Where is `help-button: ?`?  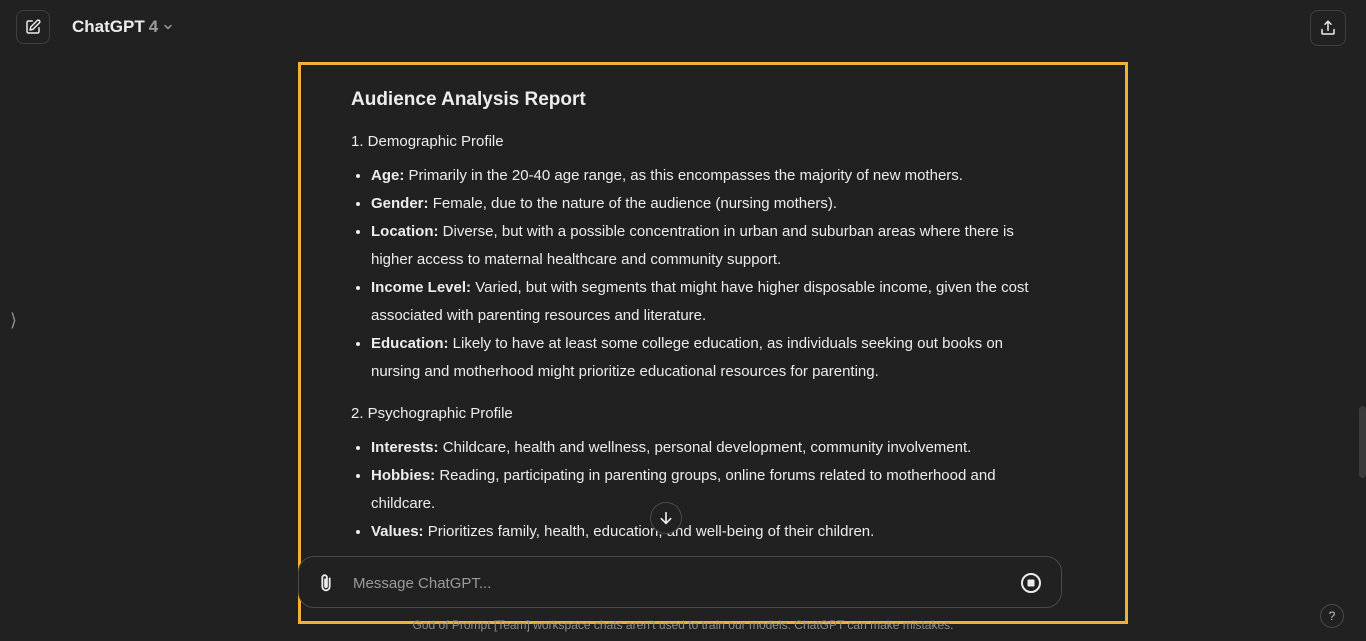
help-button: ? is located at coordinates (1332, 616).